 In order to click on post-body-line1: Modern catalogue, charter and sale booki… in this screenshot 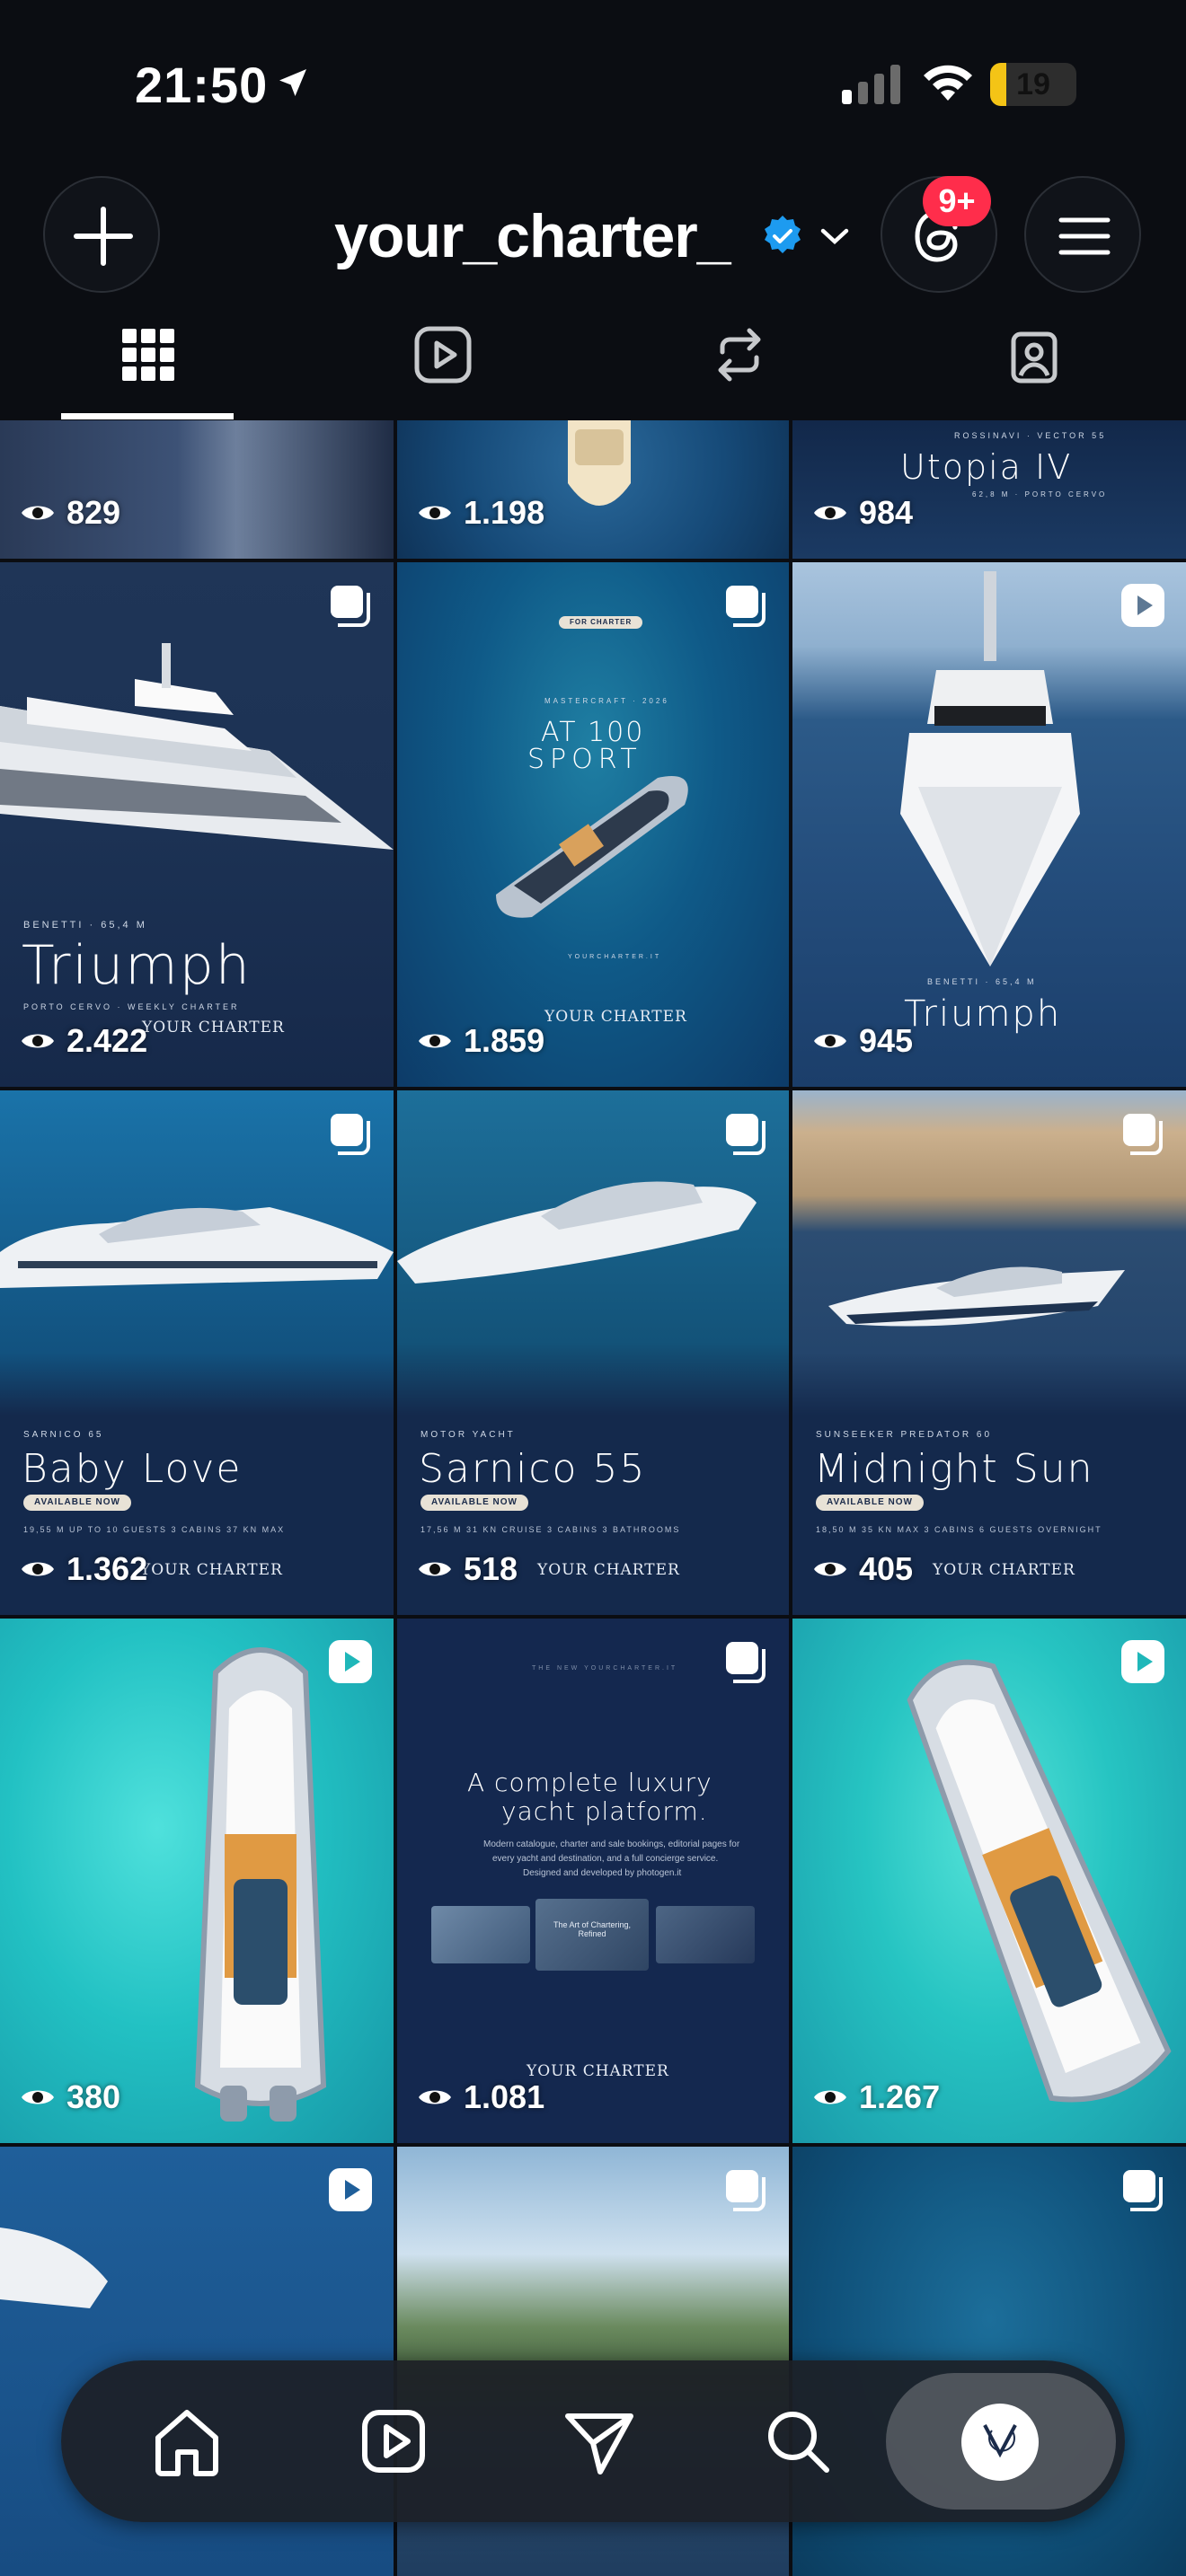, I will do `click(611, 1844)`.